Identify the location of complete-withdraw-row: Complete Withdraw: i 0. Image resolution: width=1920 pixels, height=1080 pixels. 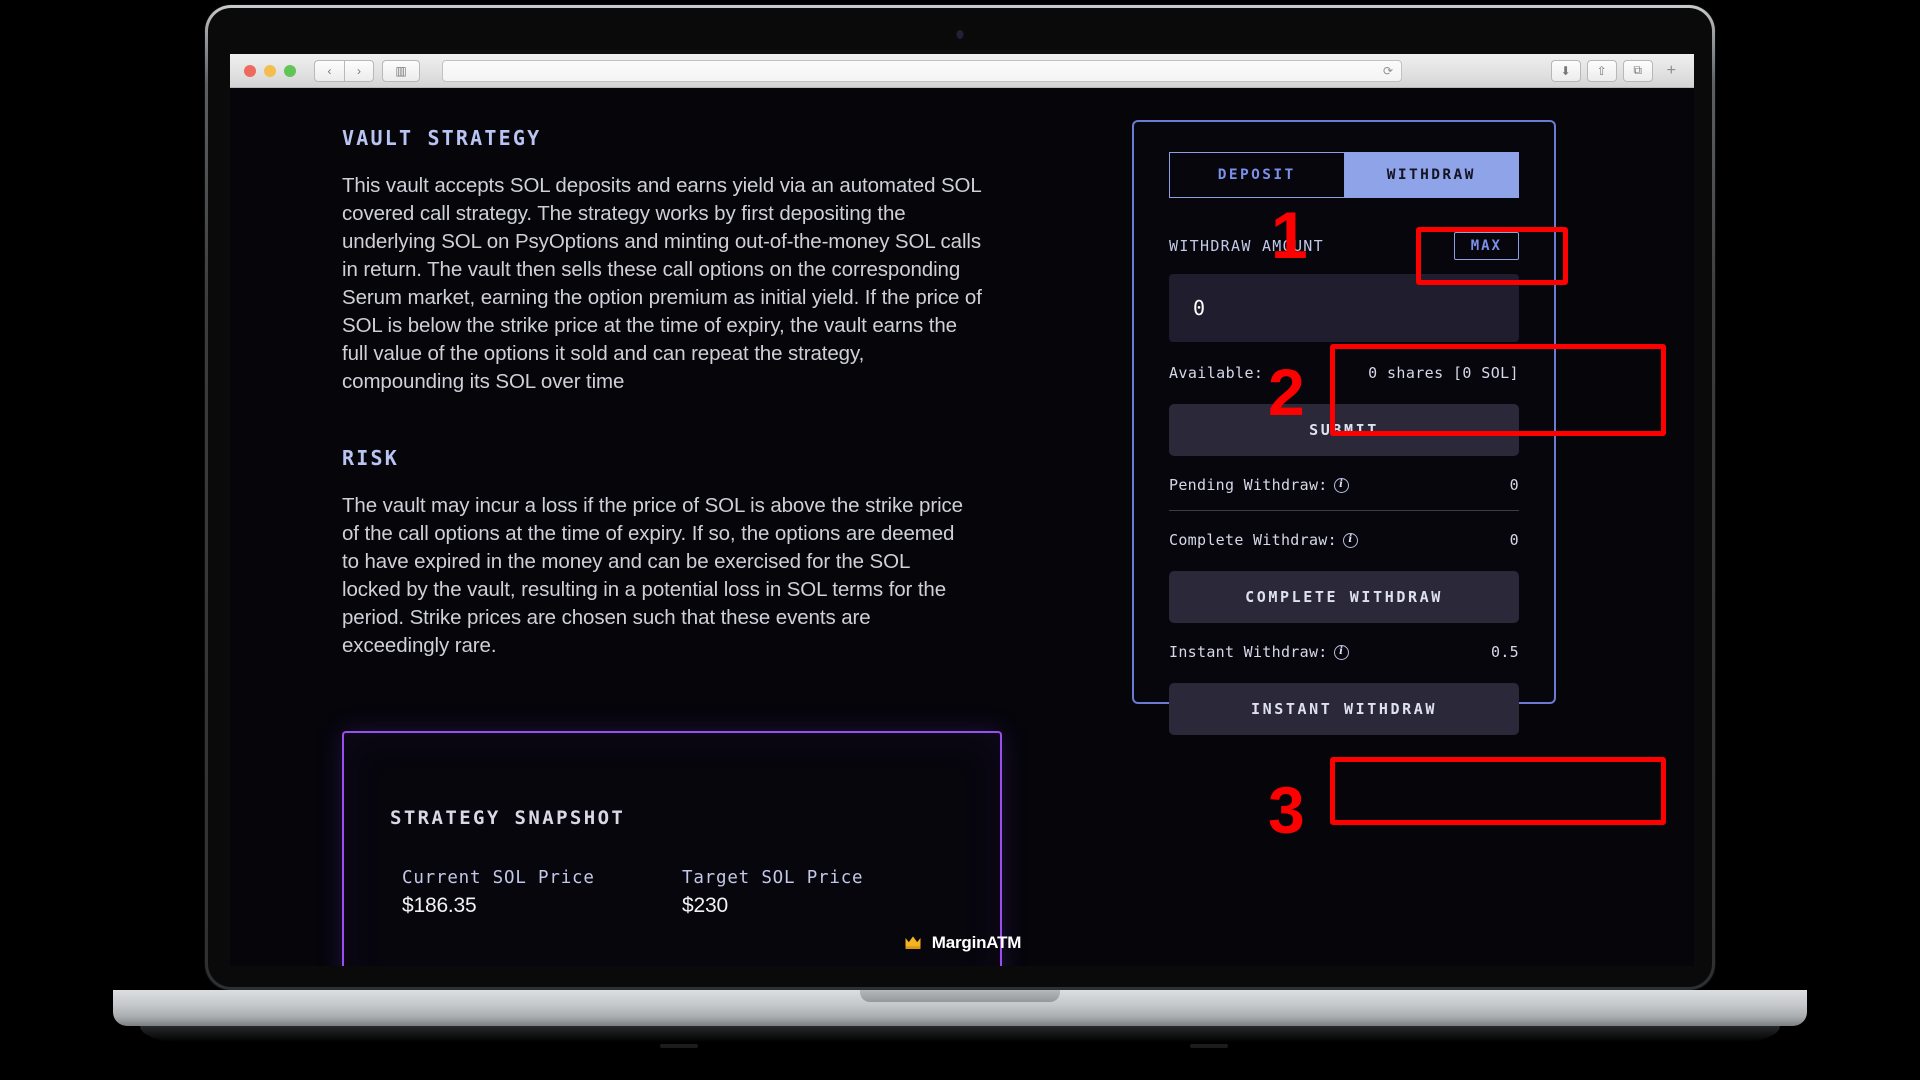
(1344, 540).